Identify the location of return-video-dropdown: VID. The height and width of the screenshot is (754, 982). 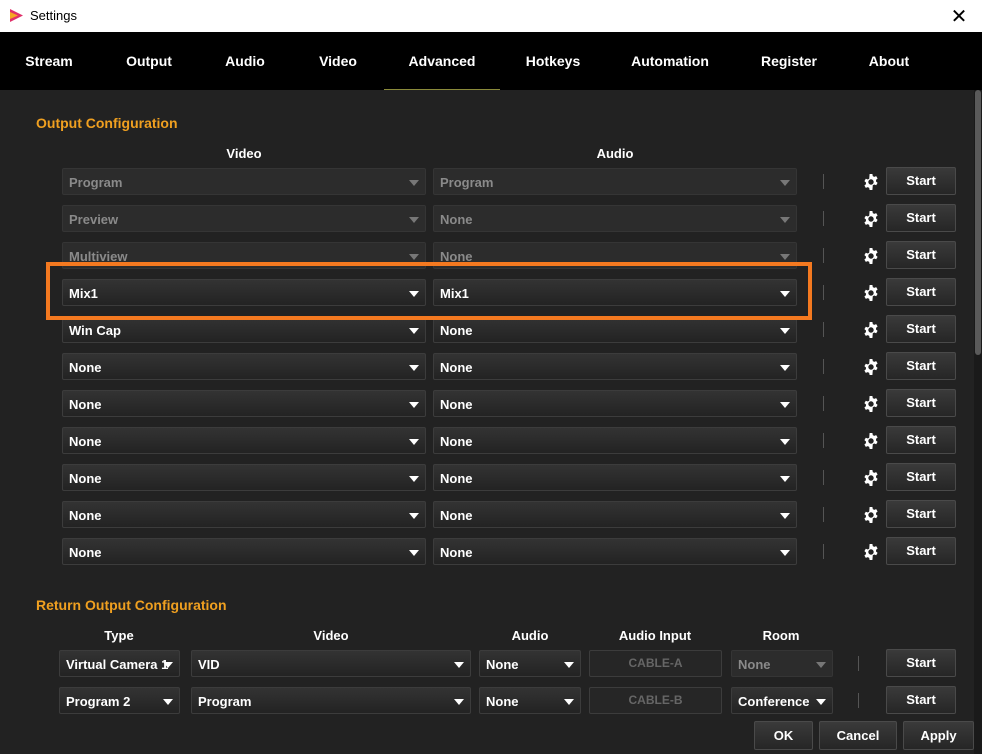
(331, 663).